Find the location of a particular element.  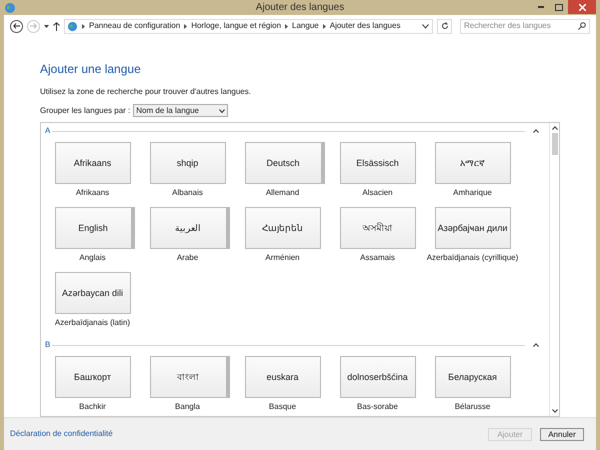

search-icon is located at coordinates (582, 26).